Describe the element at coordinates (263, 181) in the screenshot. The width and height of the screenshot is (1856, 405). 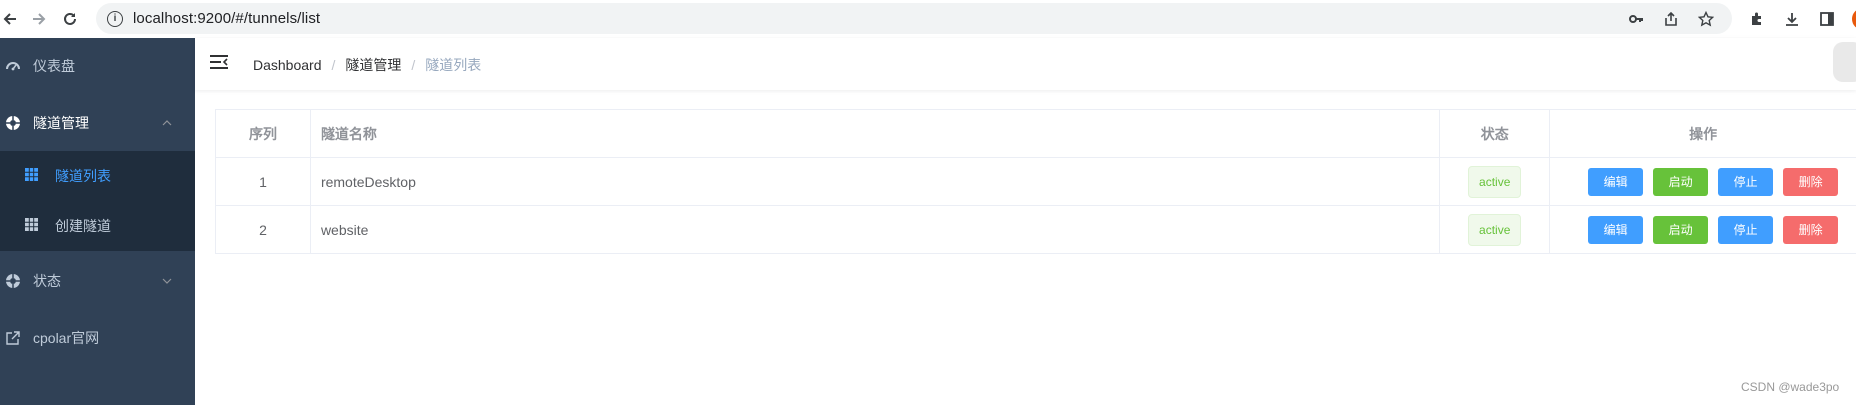
I see `row-index: 1` at that location.